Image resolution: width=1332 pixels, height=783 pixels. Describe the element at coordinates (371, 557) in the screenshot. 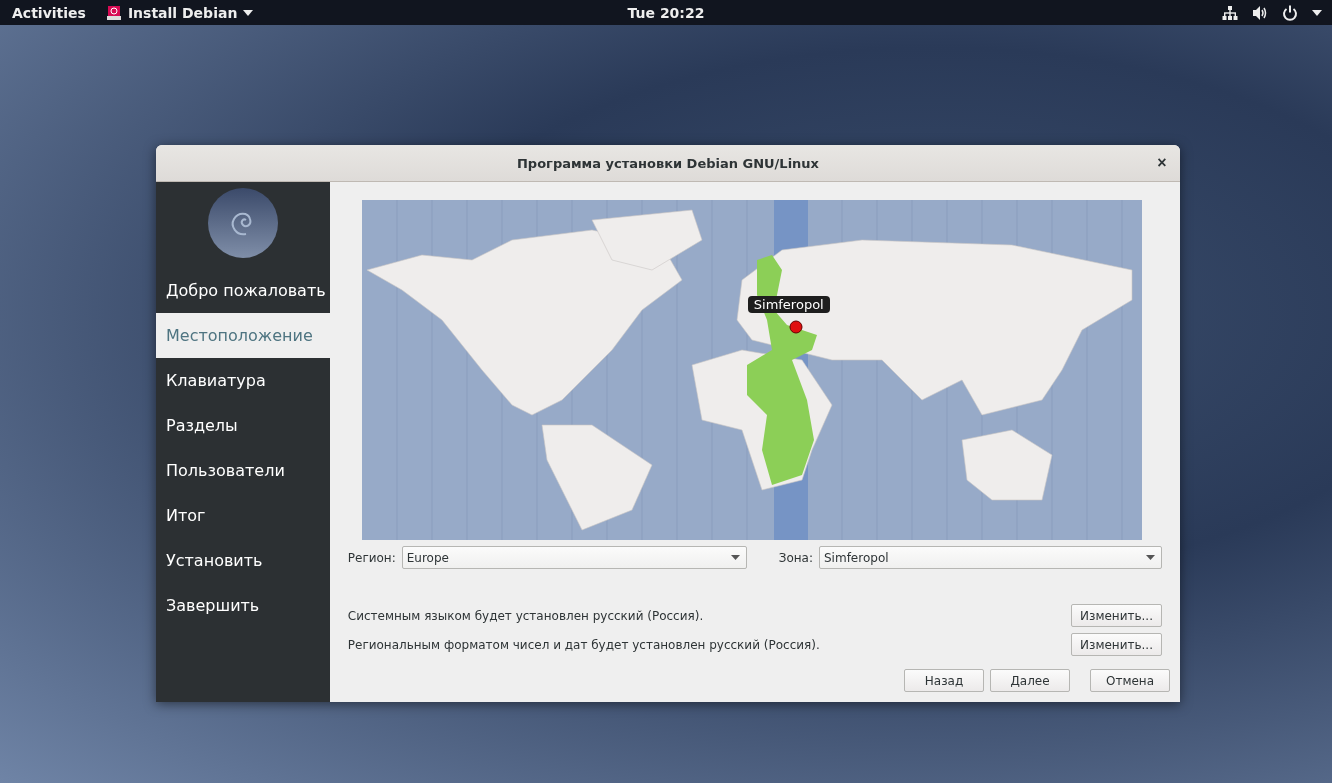

I see `region-label: Регион:` at that location.